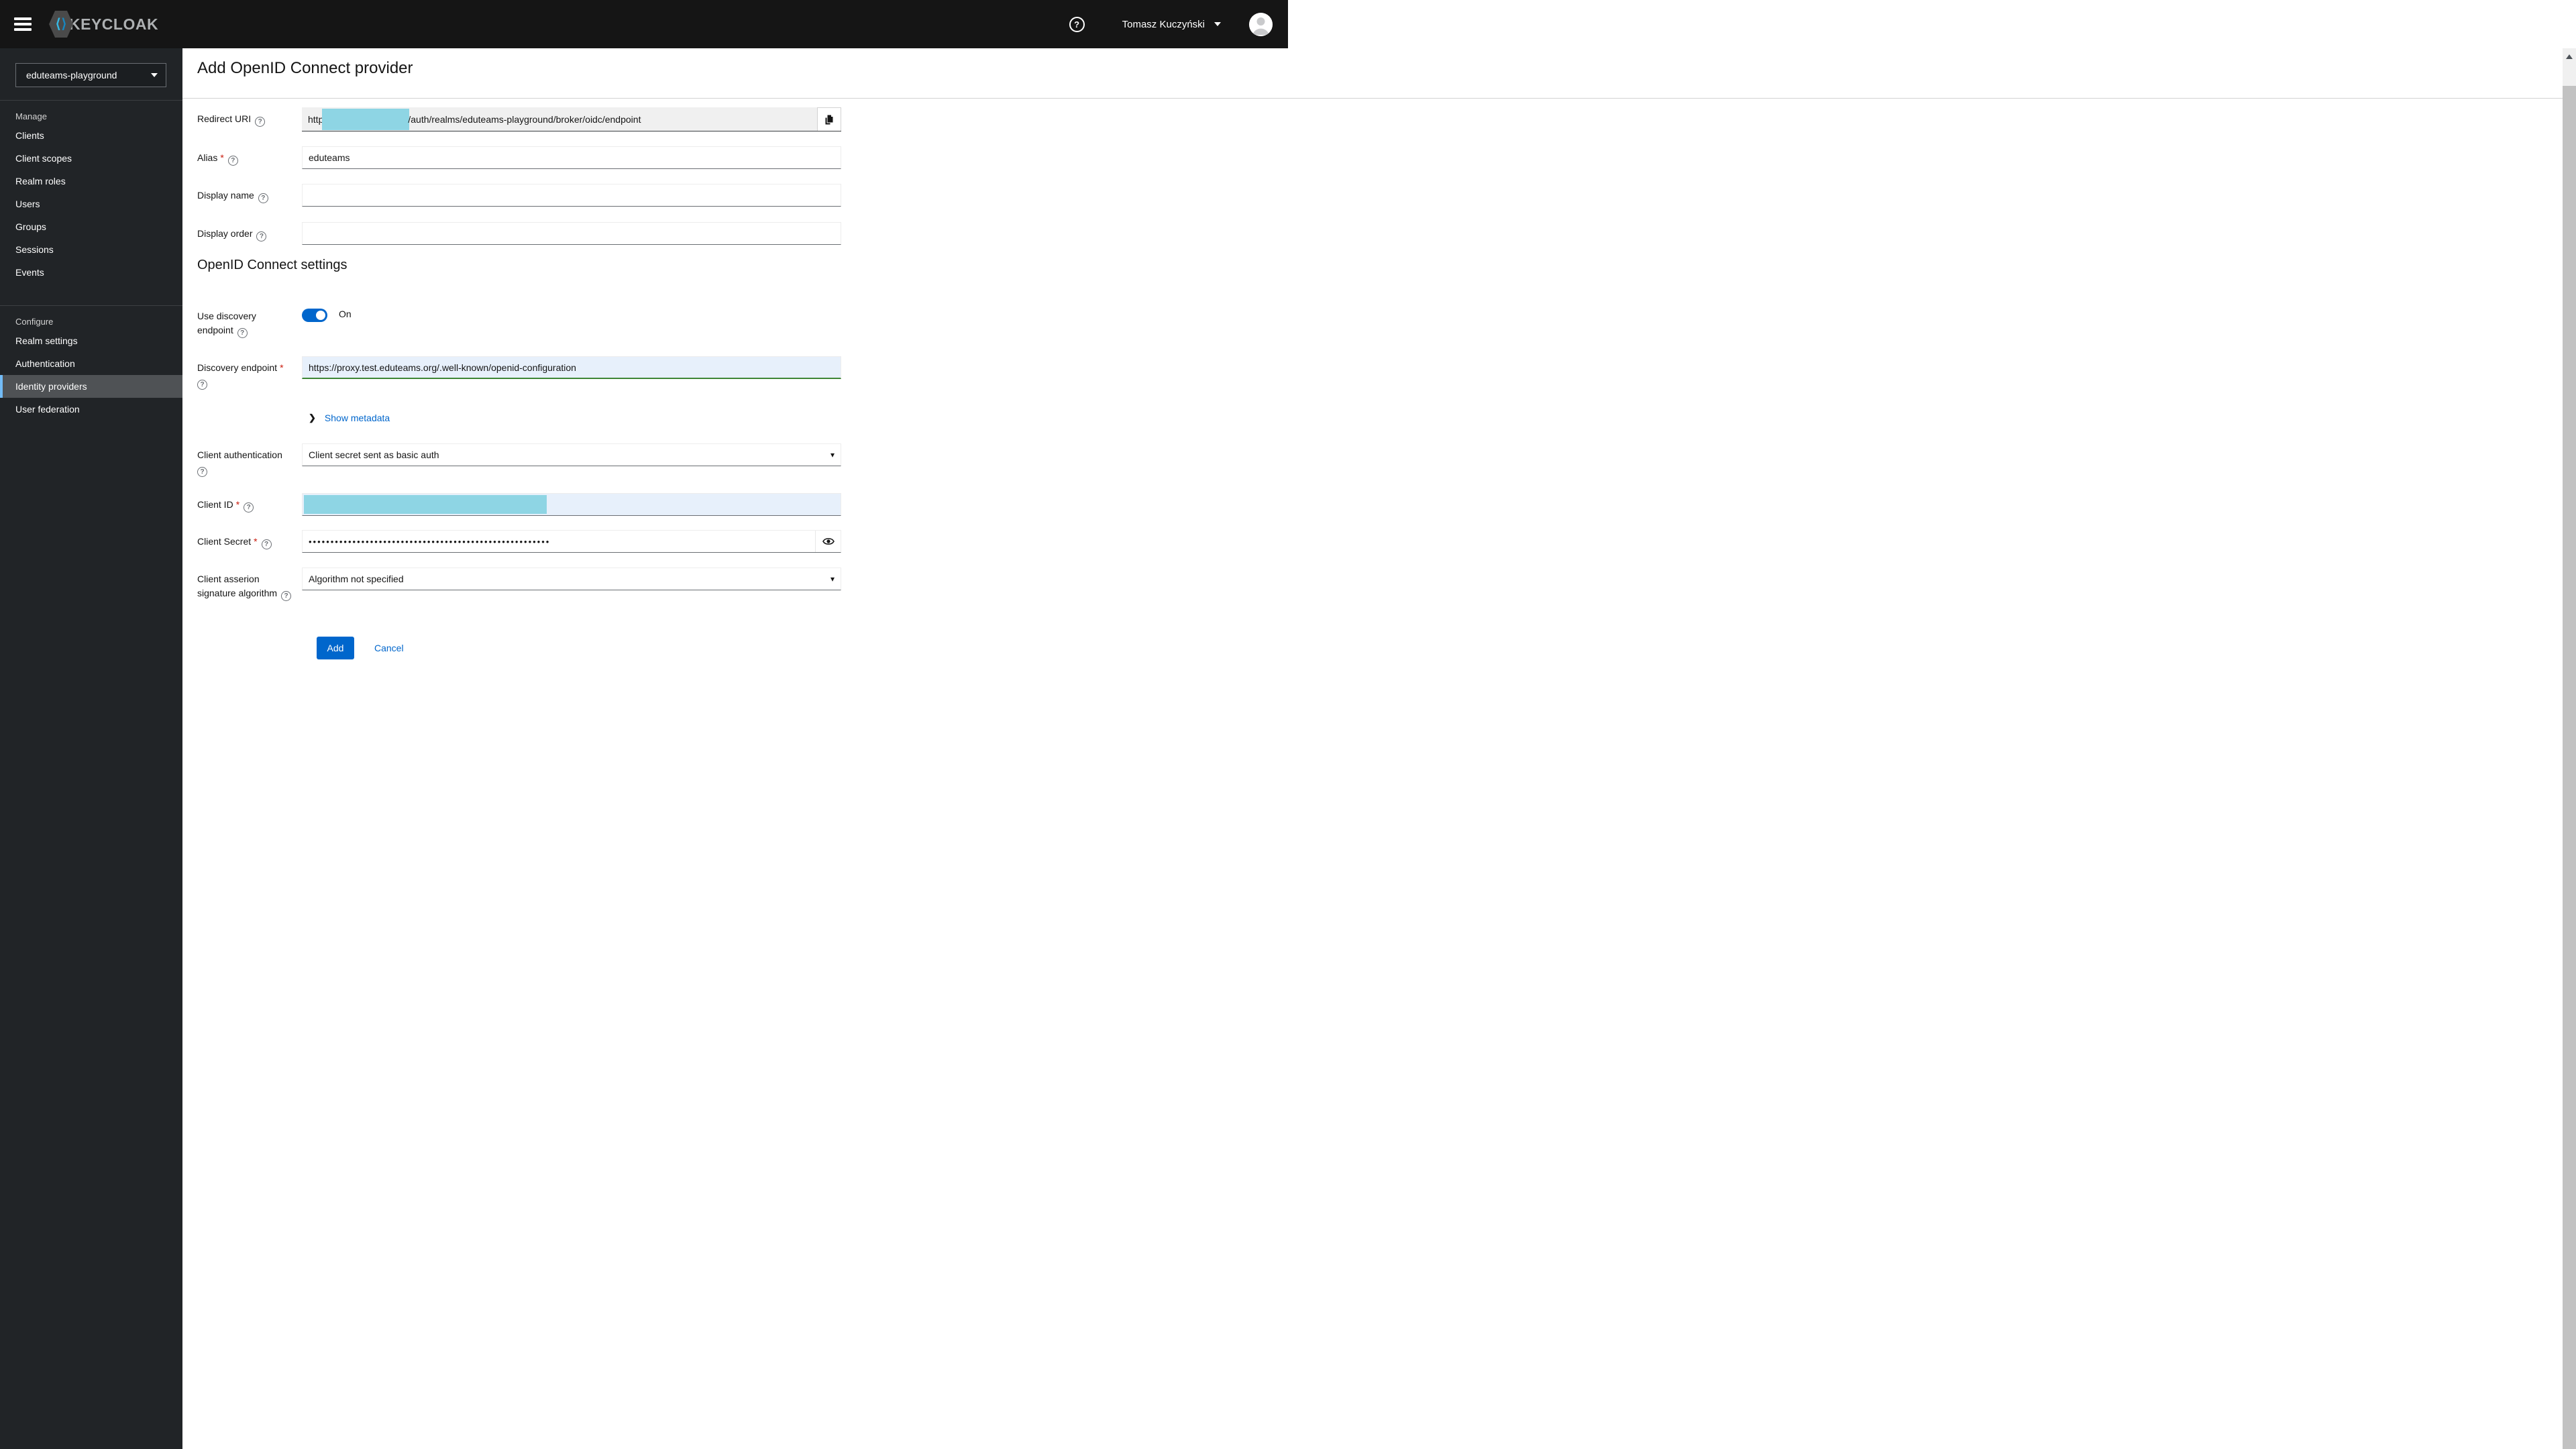 Image resolution: width=2576 pixels, height=1449 pixels. What do you see at coordinates (389, 648) in the screenshot?
I see `cancel-link: Cancel` at bounding box center [389, 648].